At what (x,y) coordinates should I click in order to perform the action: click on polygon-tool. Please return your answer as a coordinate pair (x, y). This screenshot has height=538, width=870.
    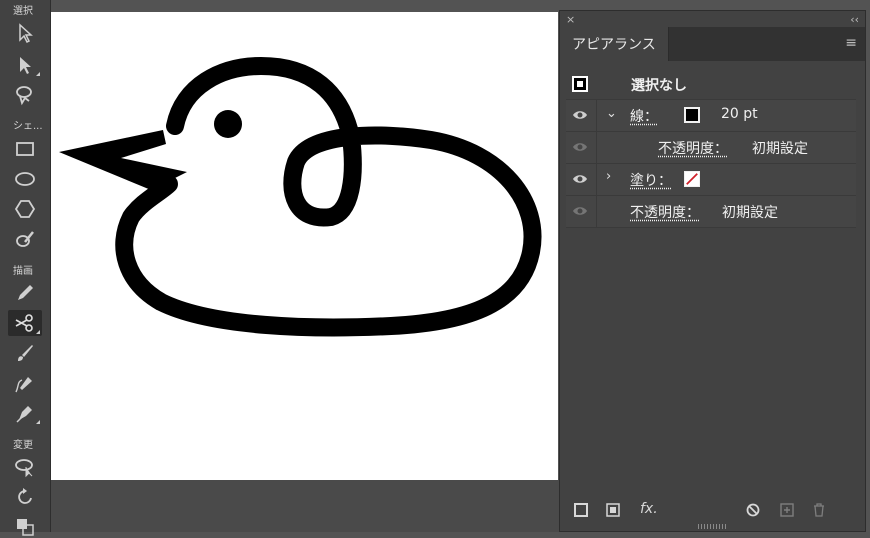
    Looking at the image, I should click on (25, 209).